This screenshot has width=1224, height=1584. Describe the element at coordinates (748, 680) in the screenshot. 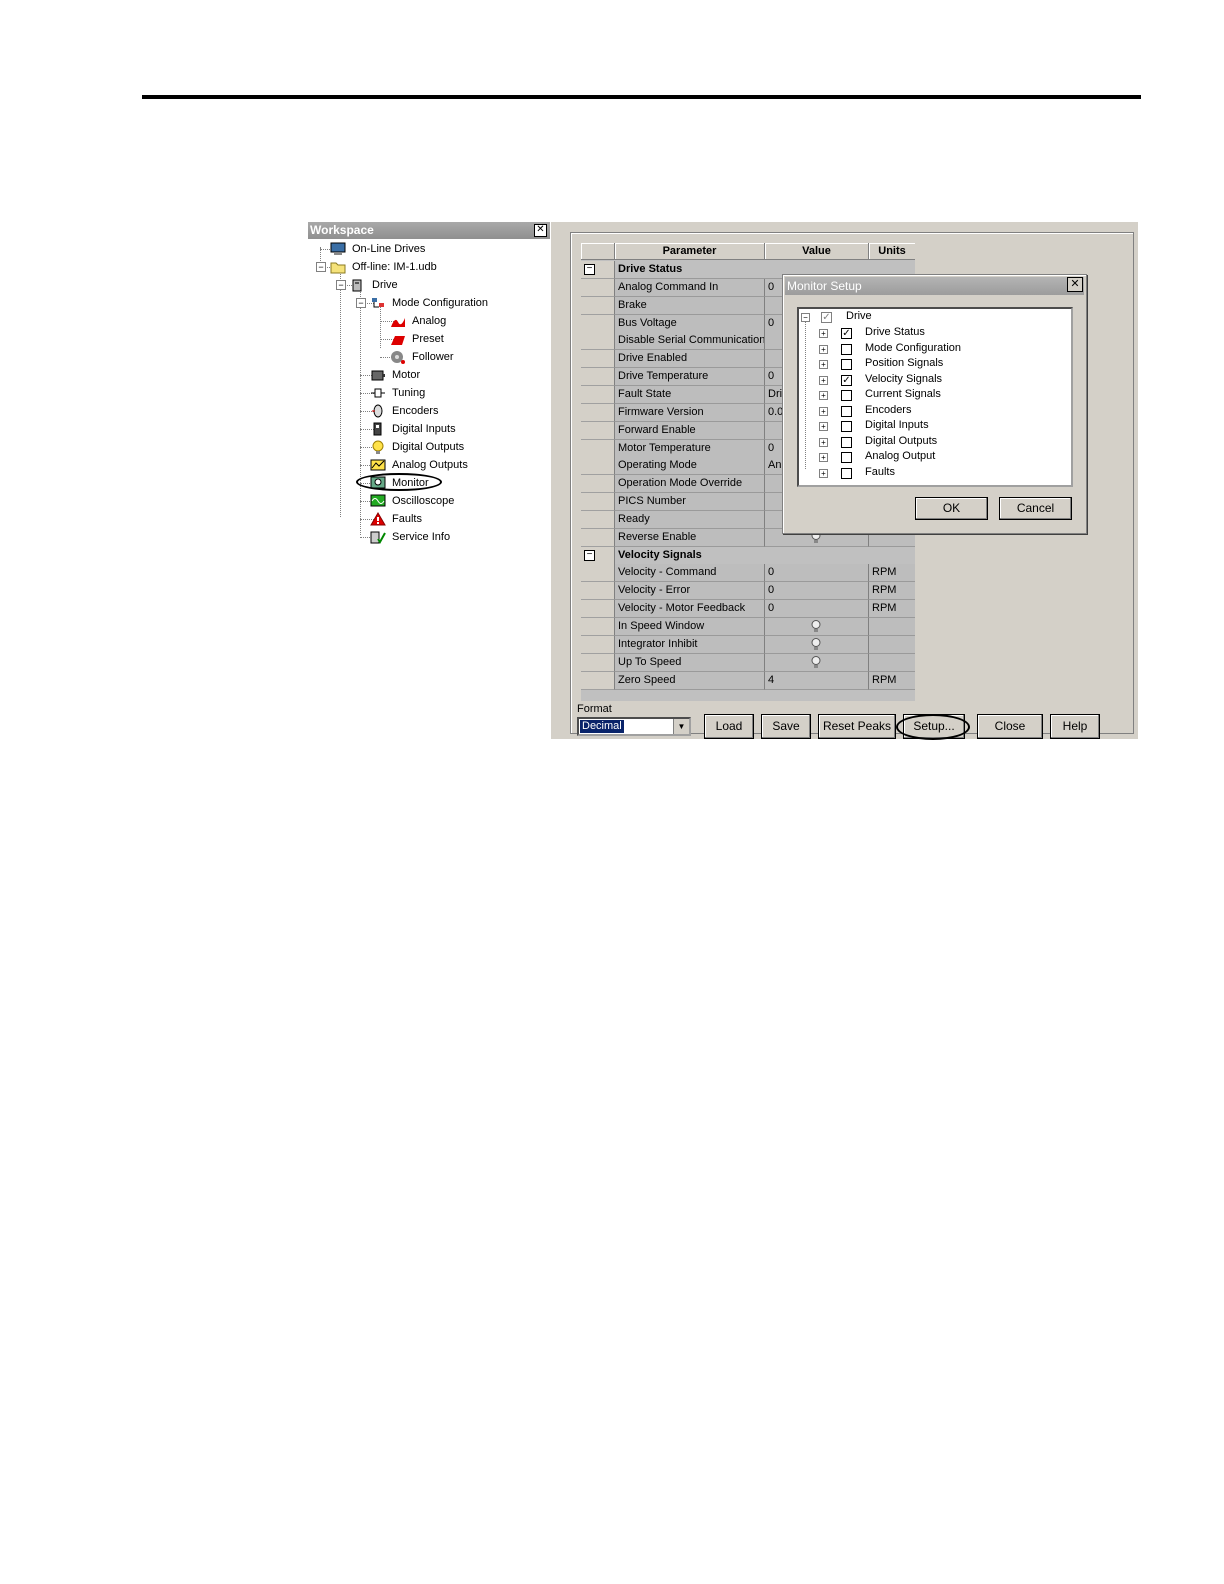

I see `table-row: Zero Speed 4 RPM` at that location.